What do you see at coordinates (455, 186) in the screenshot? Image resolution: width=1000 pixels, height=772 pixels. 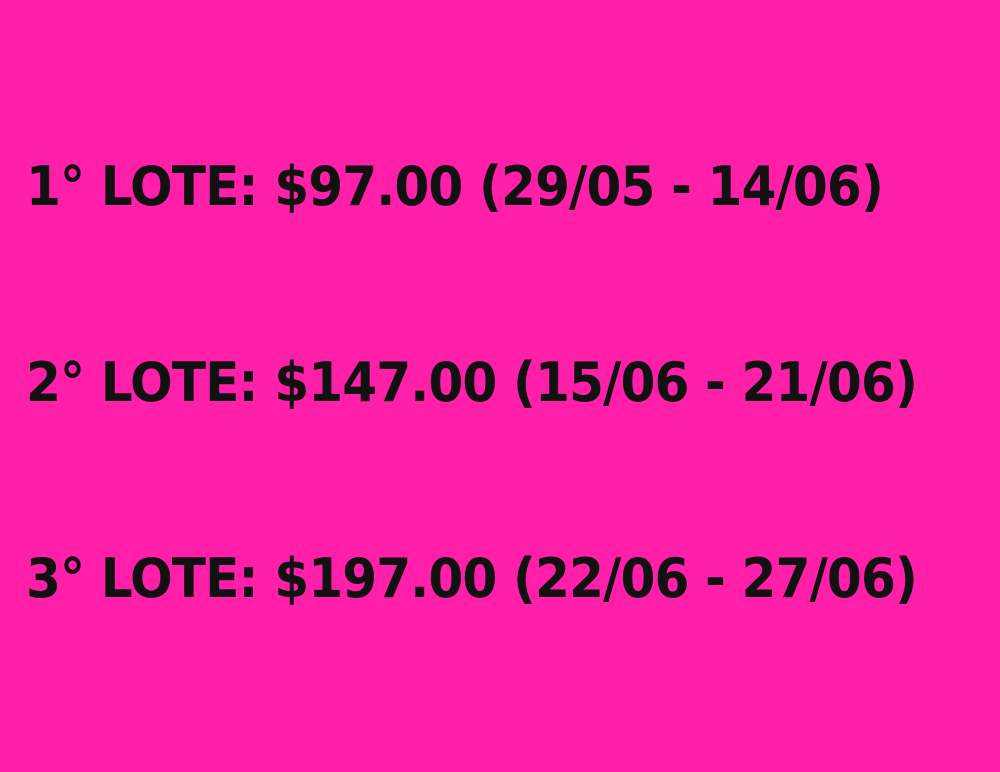 I see `lote-1-price-line: 1° LOTE: $97.00 (29/05 - 14/06)` at bounding box center [455, 186].